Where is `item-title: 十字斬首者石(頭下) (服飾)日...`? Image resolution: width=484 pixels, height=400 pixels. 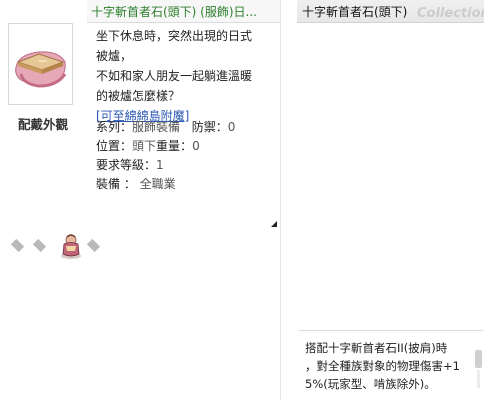 item-title: 十字斬首者石(頭下) (服飾)日... is located at coordinates (174, 12).